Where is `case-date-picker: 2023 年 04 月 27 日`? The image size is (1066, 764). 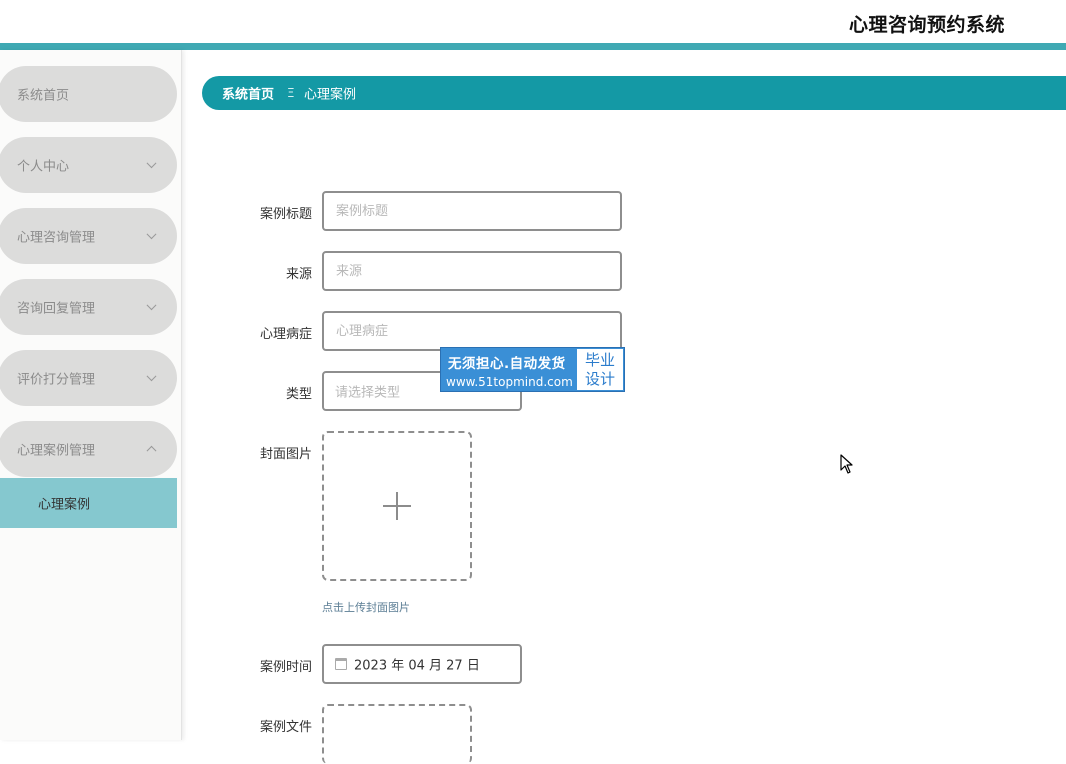 case-date-picker: 2023 年 04 月 27 日 is located at coordinates (422, 664).